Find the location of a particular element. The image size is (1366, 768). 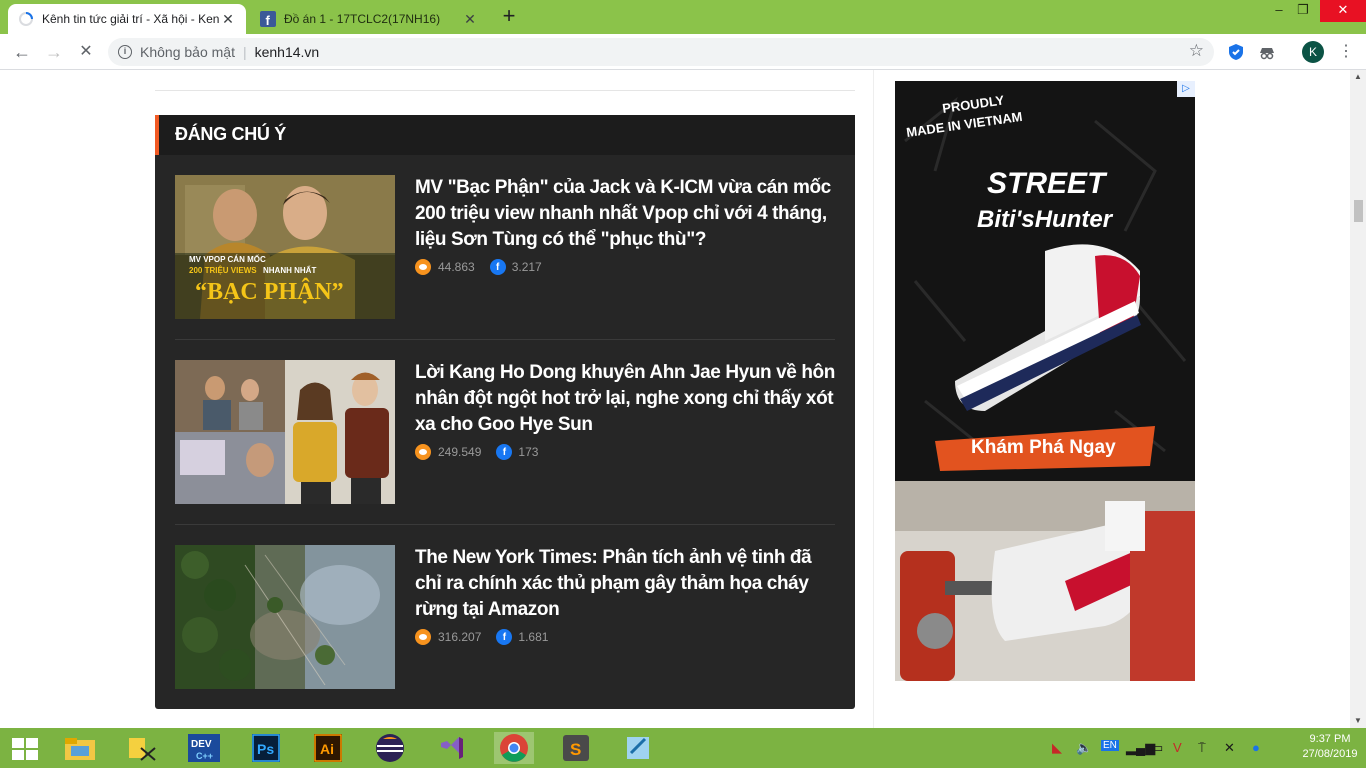

article-stats: 316.207 f 1.681 is located at coordinates (481, 637).